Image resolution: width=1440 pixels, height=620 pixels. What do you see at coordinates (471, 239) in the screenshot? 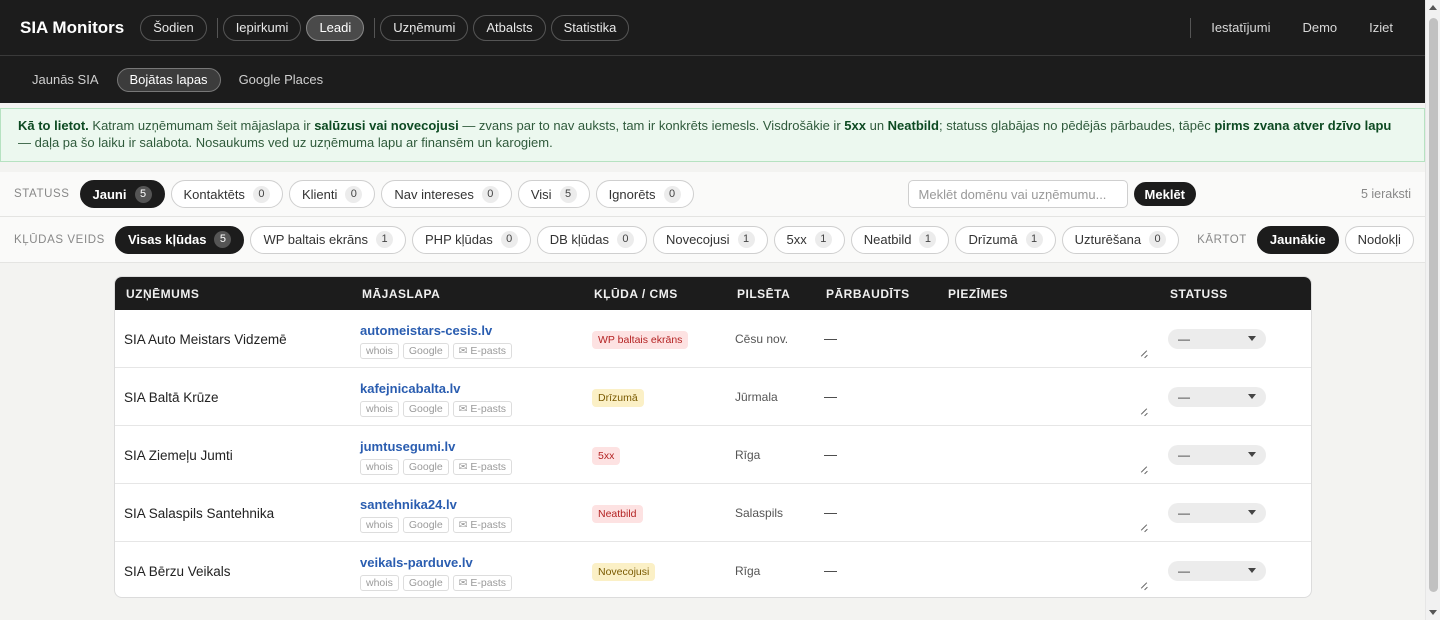
I see `error-chip-php-kludas: PHP kļūdas 0` at bounding box center [471, 239].